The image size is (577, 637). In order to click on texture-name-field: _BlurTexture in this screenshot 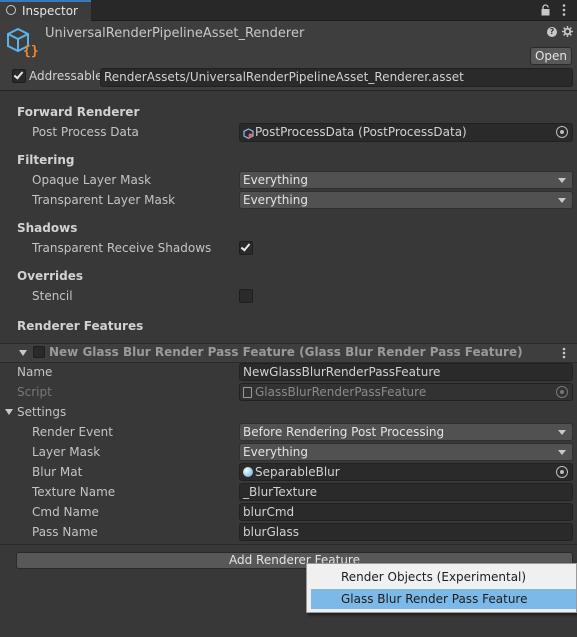, I will do `click(406, 492)`.